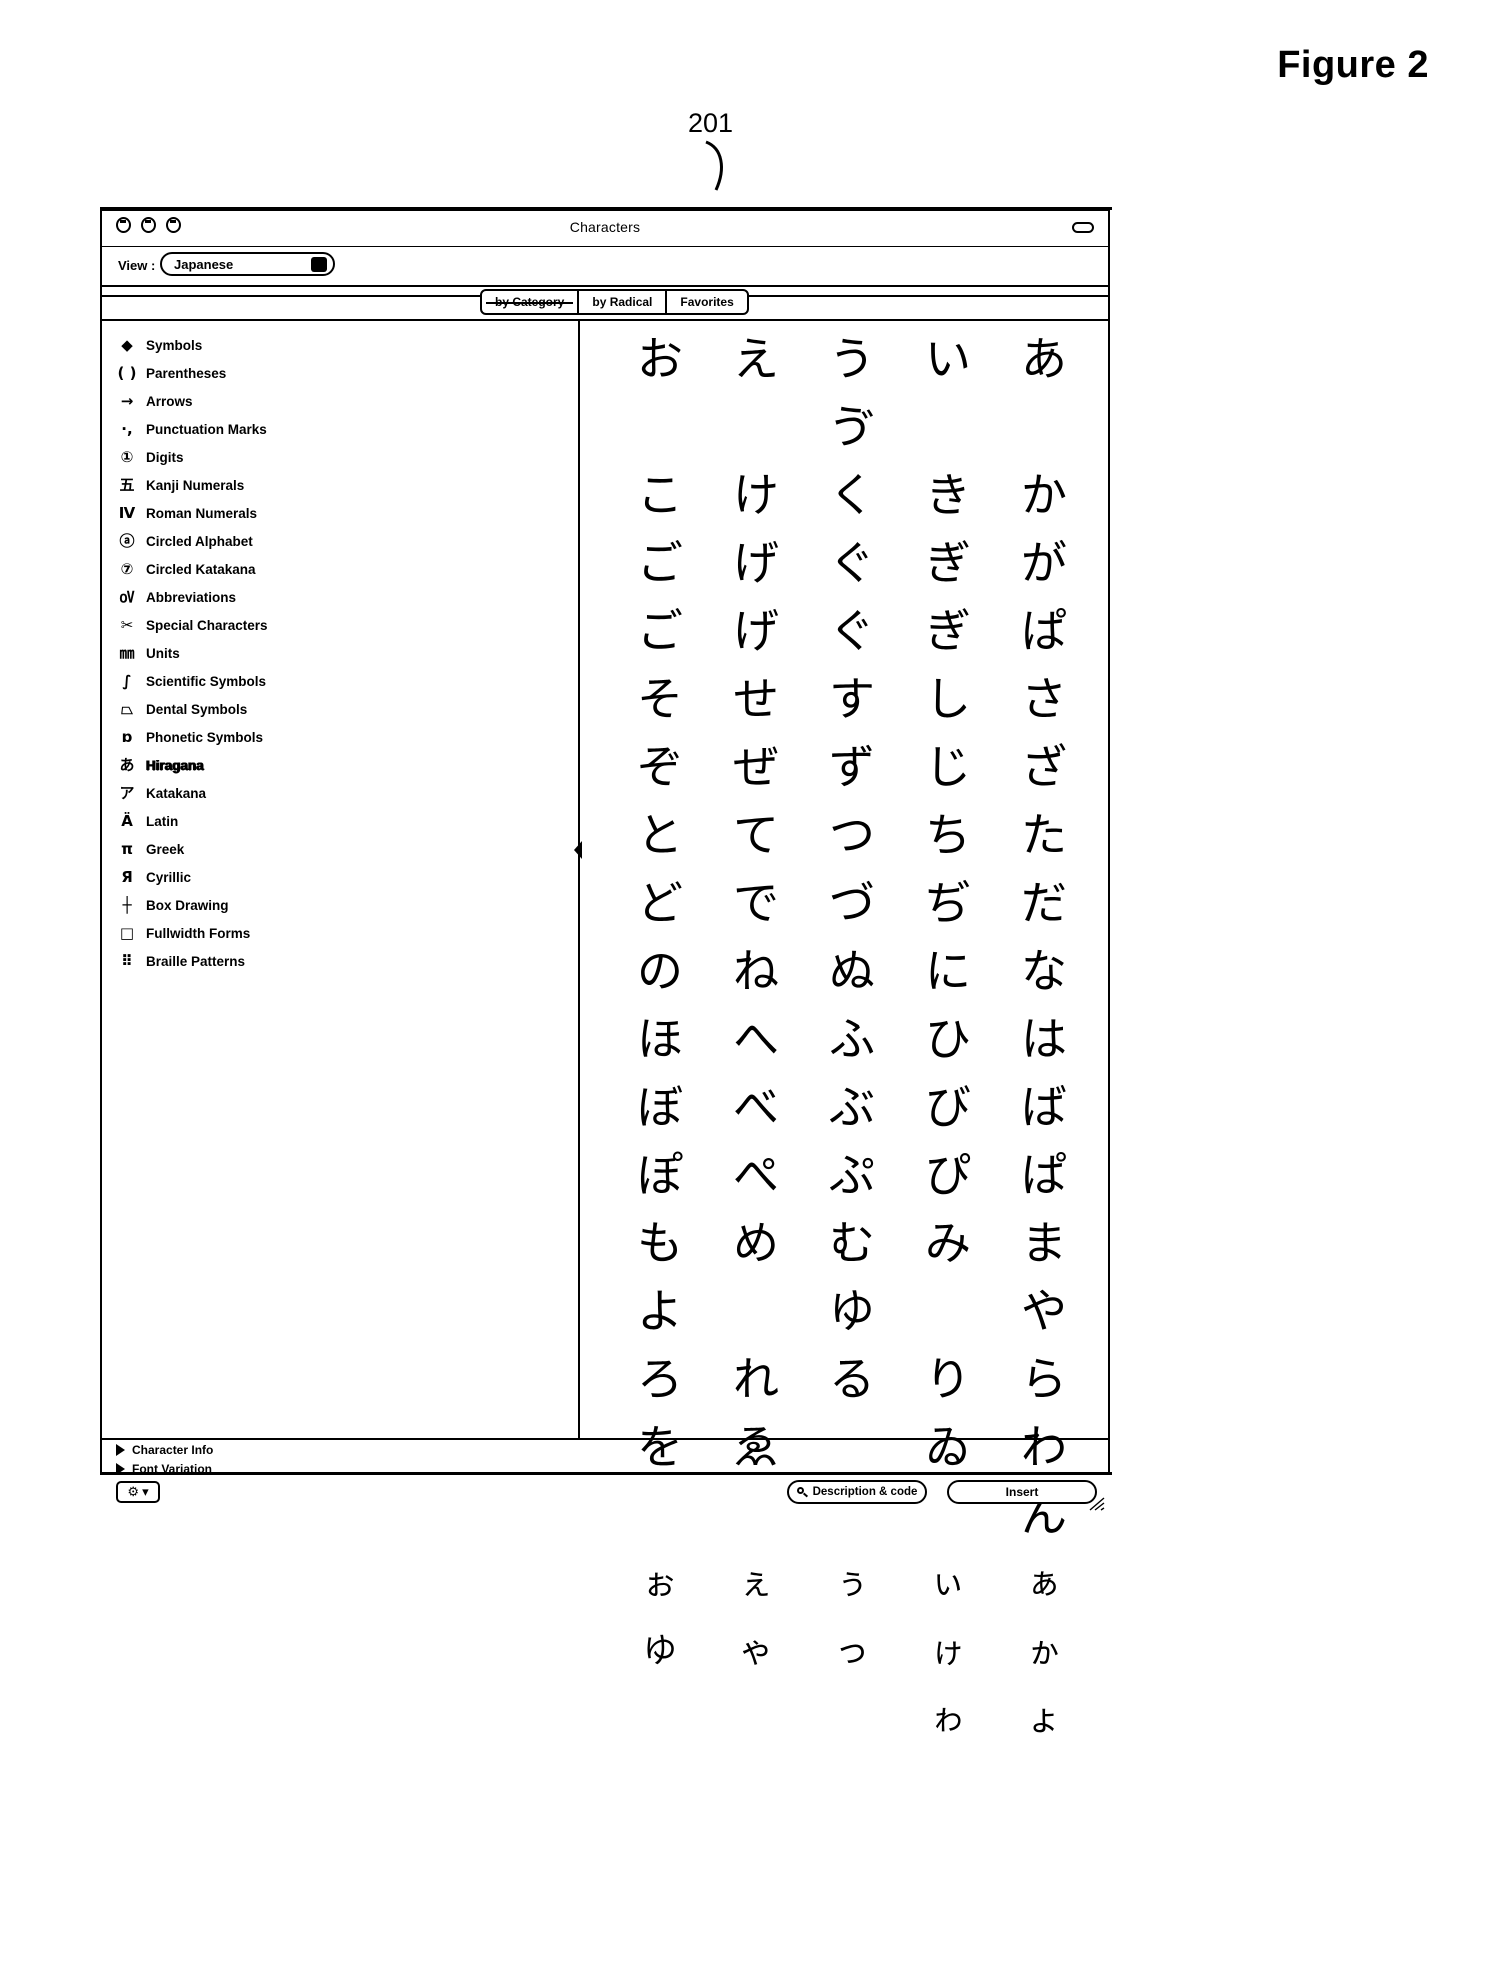 This screenshot has height=1982, width=1487. I want to click on character-cell: ろ, so click(660, 1379).